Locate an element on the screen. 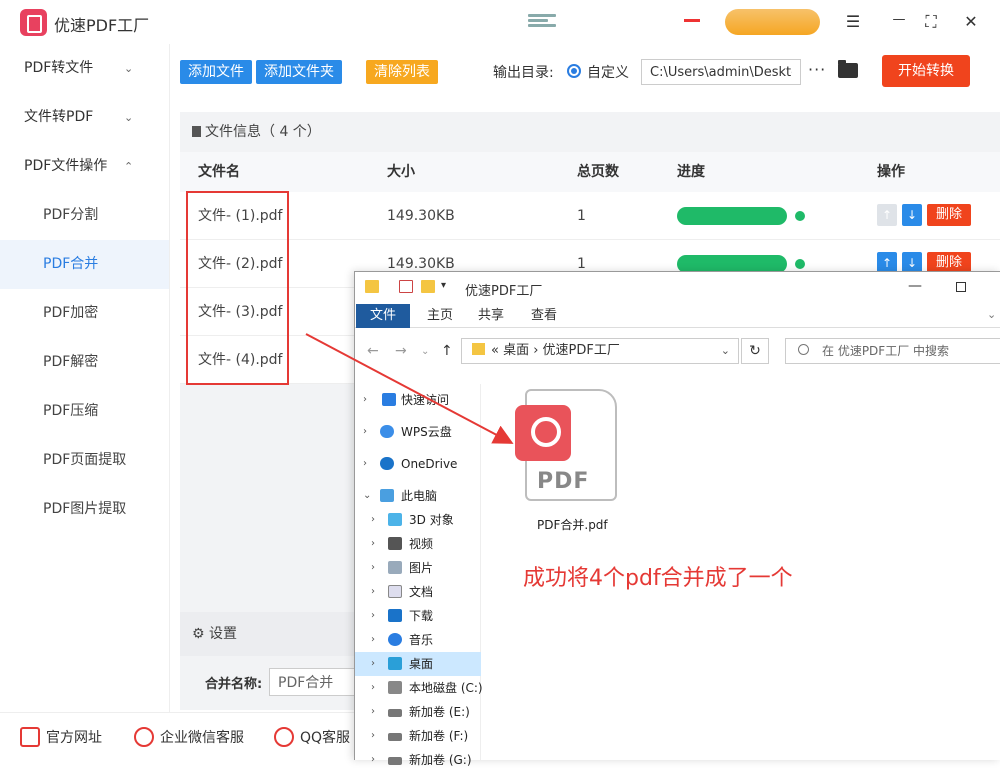 The image size is (1000, 772). tree-item-music: › 音乐 is located at coordinates (418, 640).